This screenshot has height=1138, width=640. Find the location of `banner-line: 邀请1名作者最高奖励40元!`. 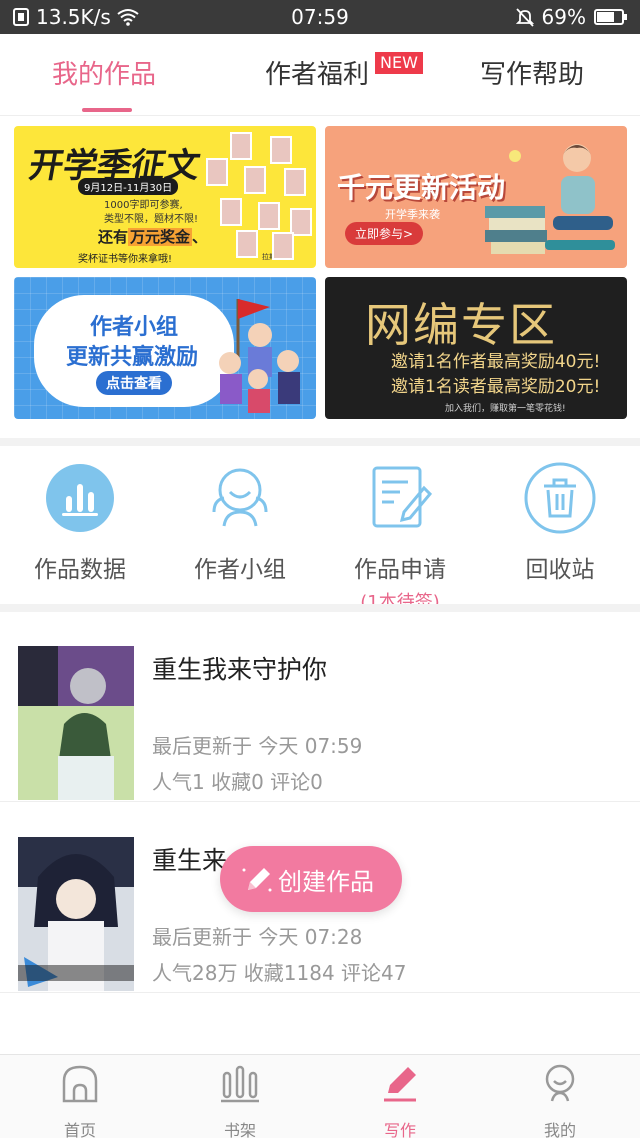

banner-line: 邀请1名作者最高奖励40元! is located at coordinates (496, 362).